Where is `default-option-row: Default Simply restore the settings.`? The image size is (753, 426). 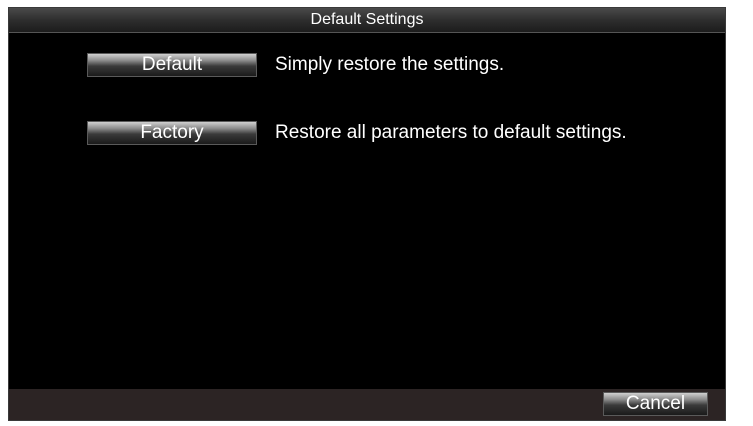
default-option-row: Default Simply restore the settings. is located at coordinates (367, 65).